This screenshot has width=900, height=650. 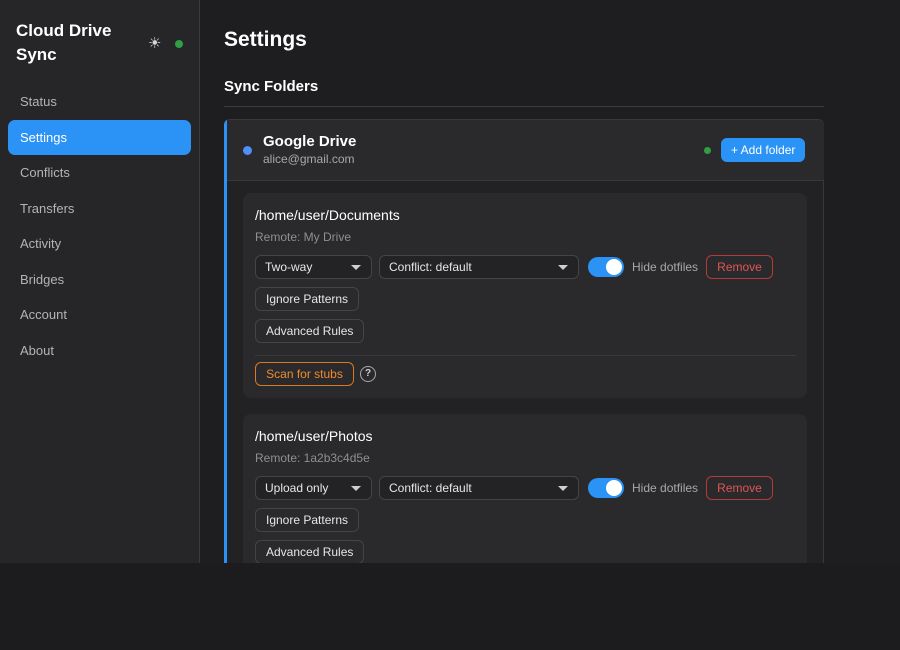 What do you see at coordinates (99, 173) in the screenshot?
I see `sidebar-item-conflicts: Conflicts` at bounding box center [99, 173].